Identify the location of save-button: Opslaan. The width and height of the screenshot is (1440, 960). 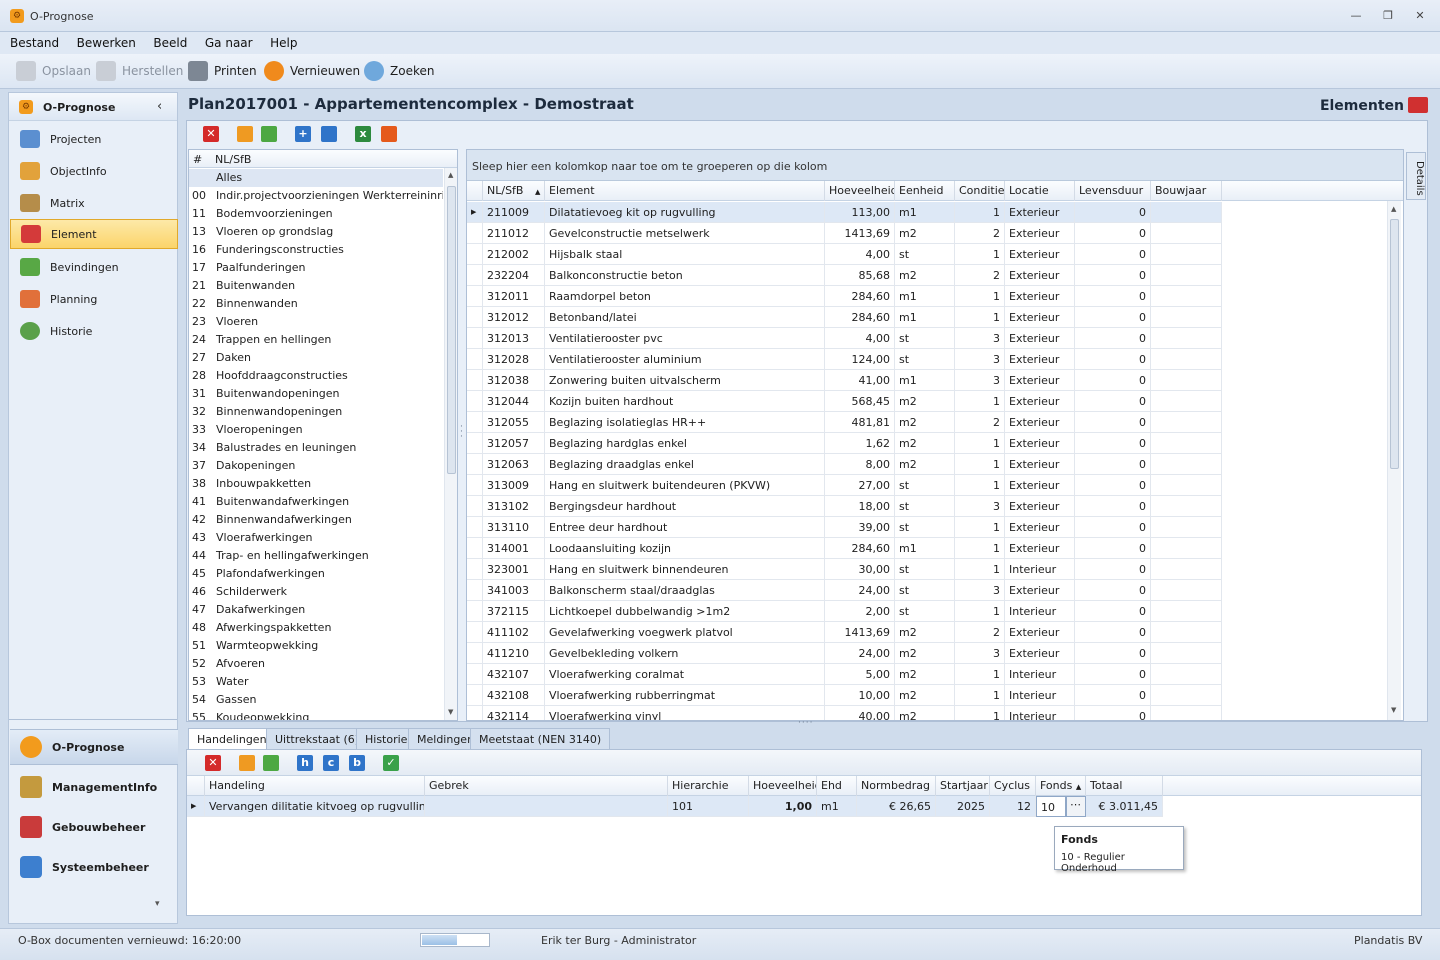
(53, 71).